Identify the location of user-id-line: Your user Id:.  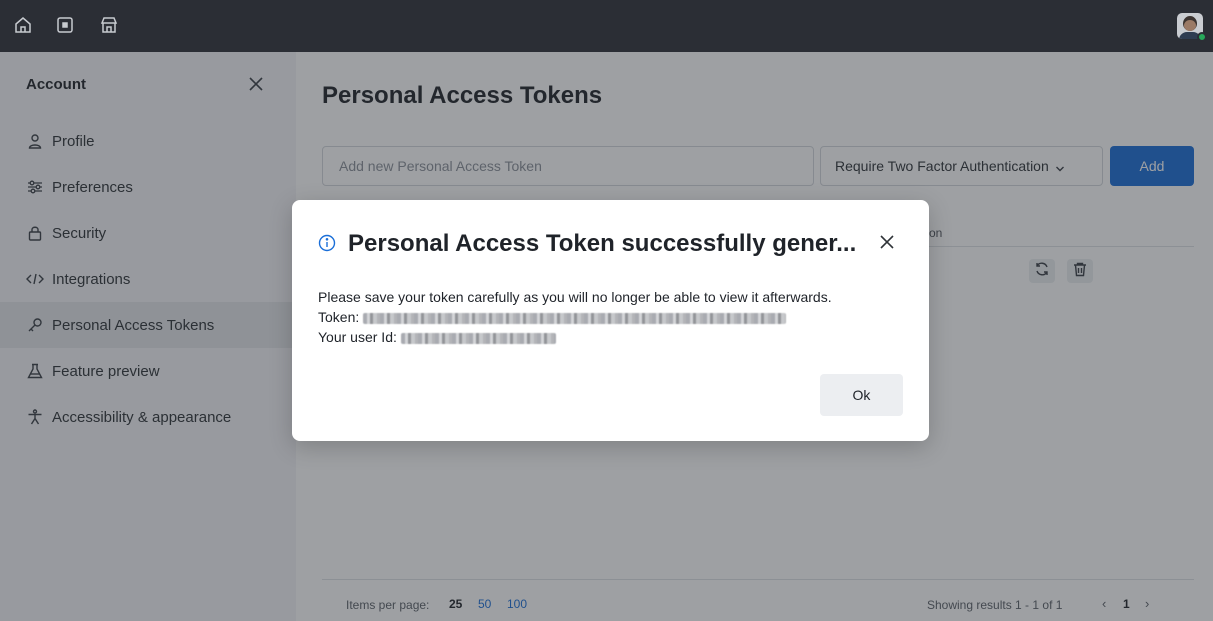
(437, 337).